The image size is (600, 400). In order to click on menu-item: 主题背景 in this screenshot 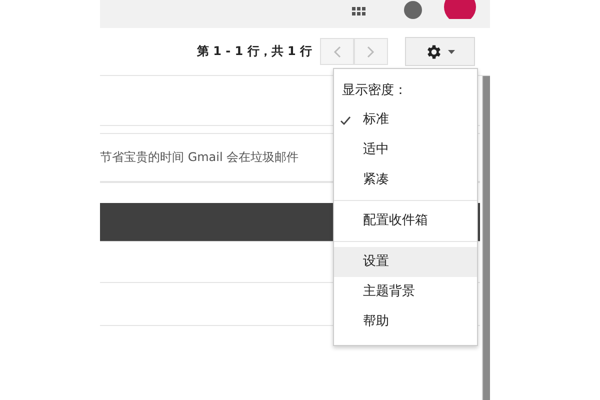, I will do `click(405, 292)`.